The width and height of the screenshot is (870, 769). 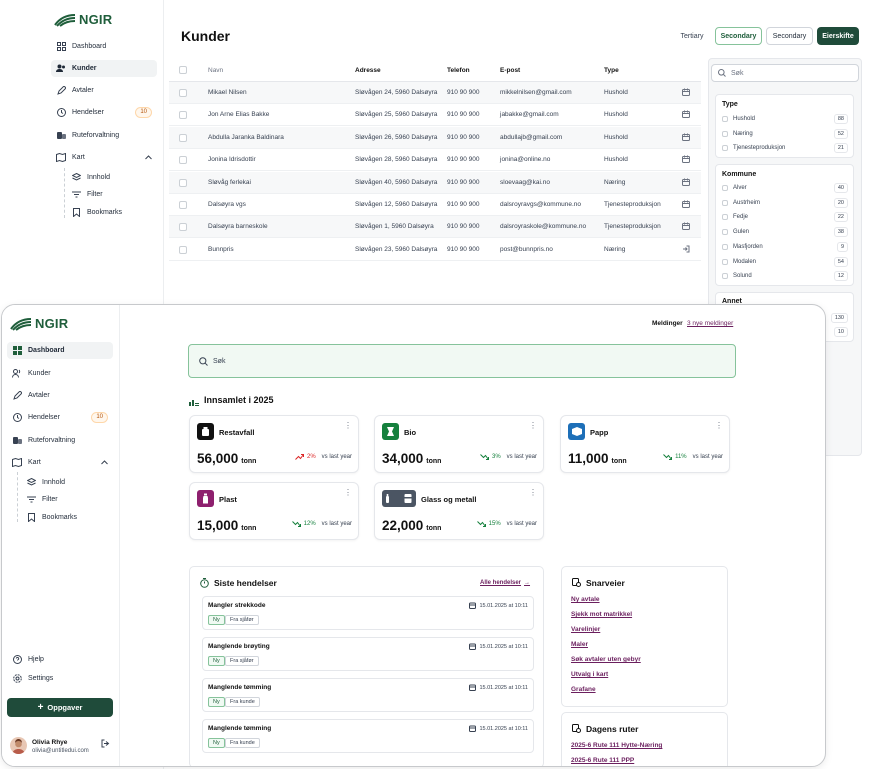 What do you see at coordinates (459, 444) in the screenshot?
I see `stat-card: Bio ⋮ 34,000 tonn 3% vs last year` at bounding box center [459, 444].